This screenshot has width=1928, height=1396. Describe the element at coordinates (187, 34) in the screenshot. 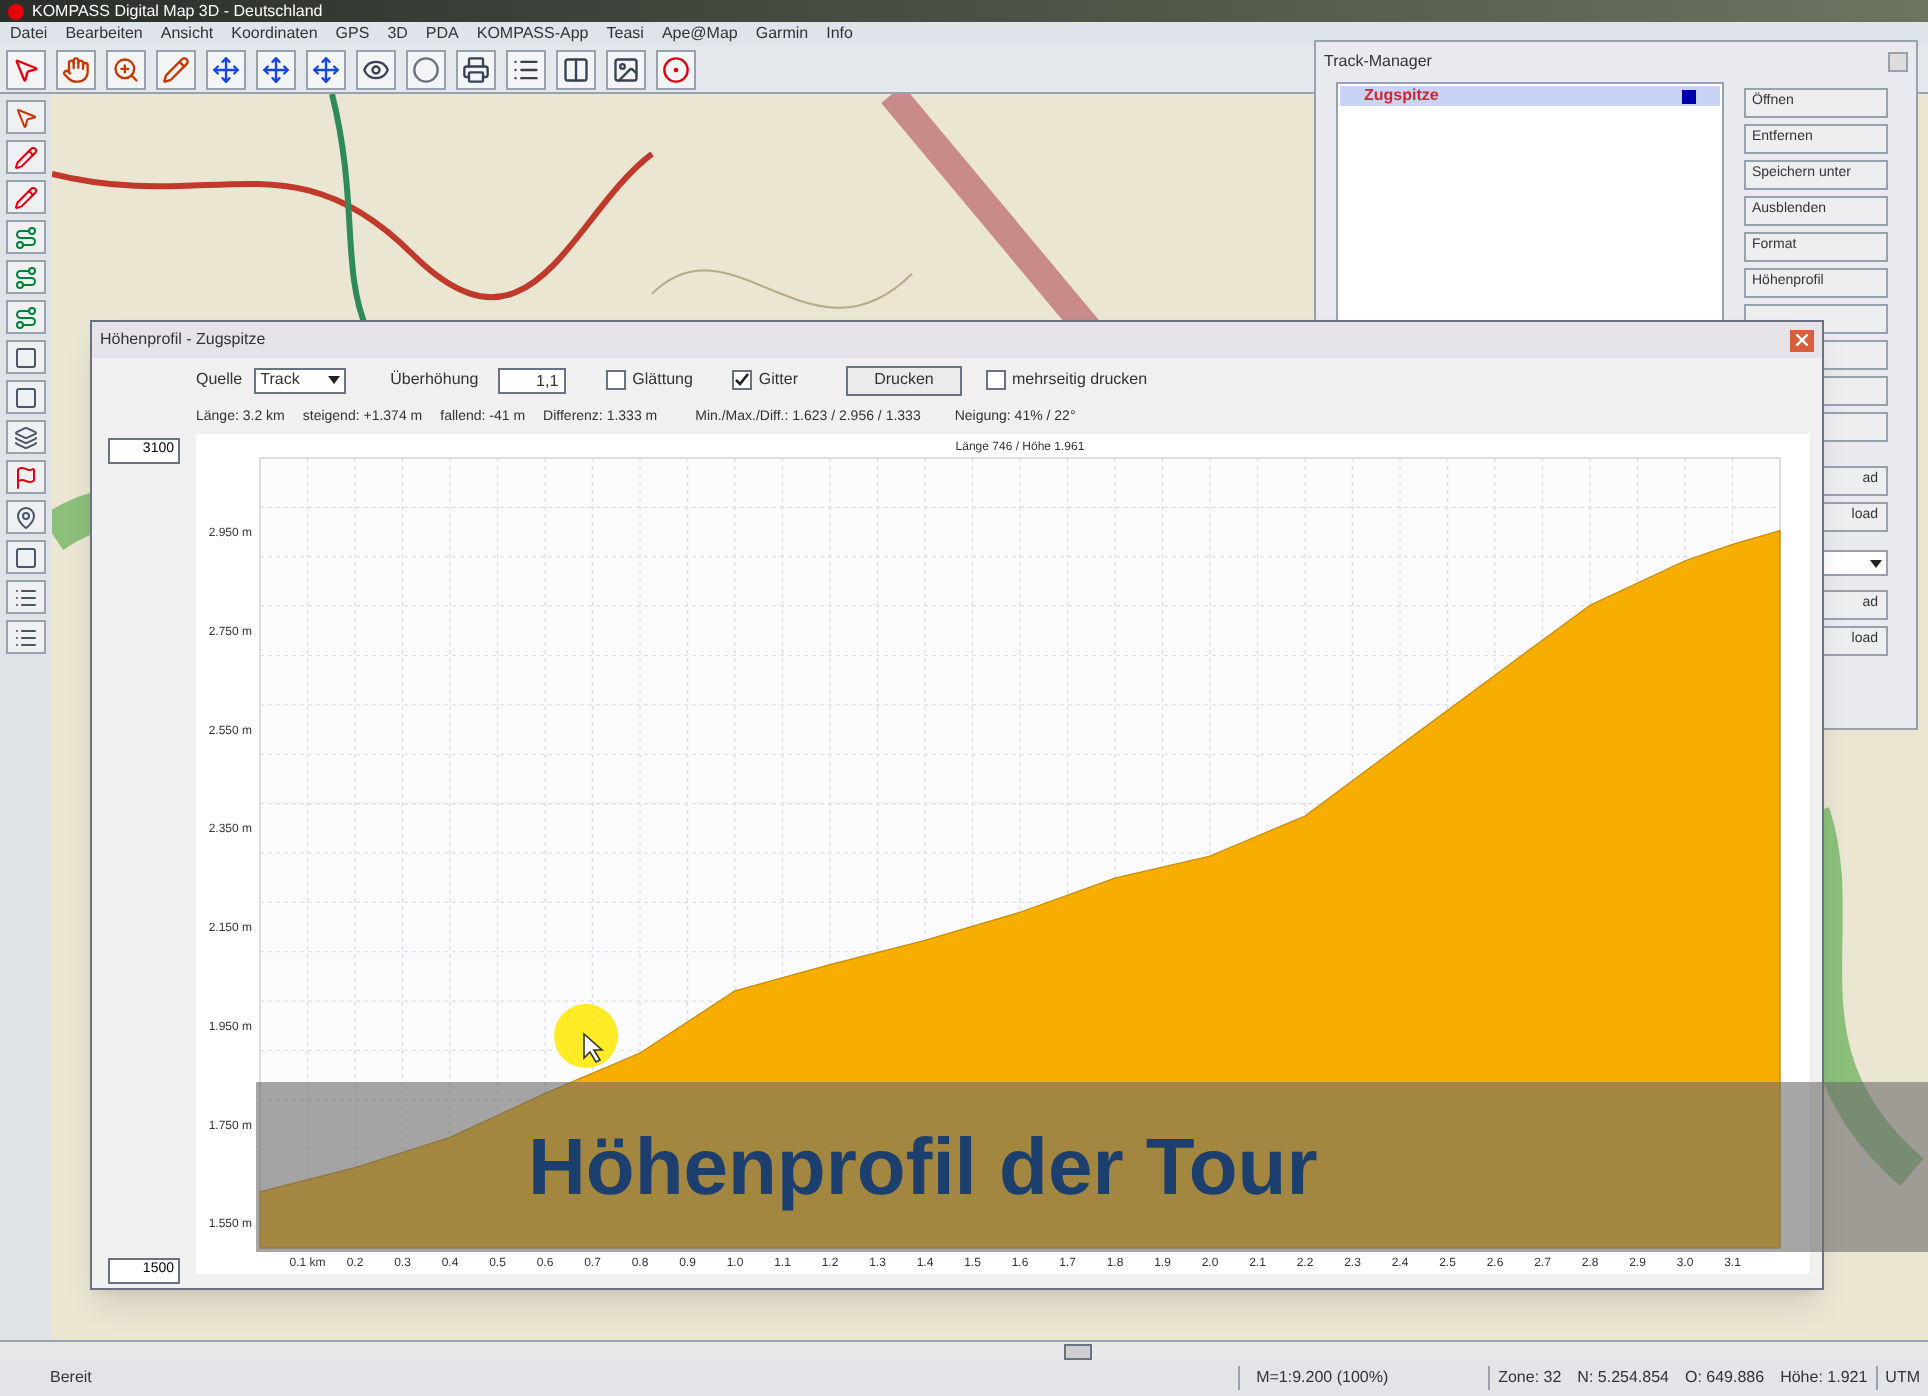

I see `menu-item: Ansicht` at that location.